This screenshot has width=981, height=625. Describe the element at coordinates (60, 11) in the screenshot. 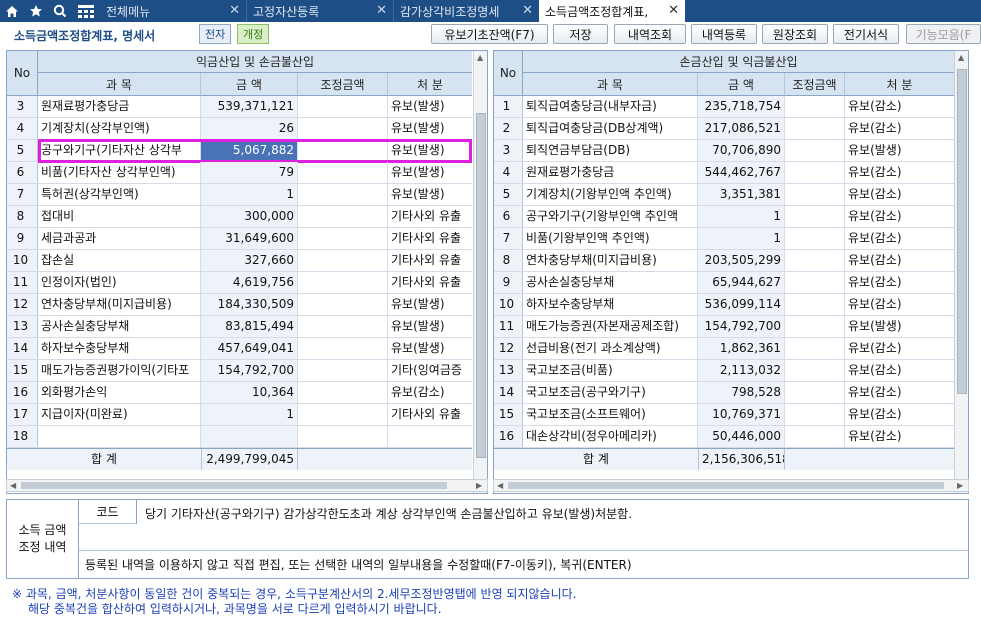

I see `search-icon` at that location.